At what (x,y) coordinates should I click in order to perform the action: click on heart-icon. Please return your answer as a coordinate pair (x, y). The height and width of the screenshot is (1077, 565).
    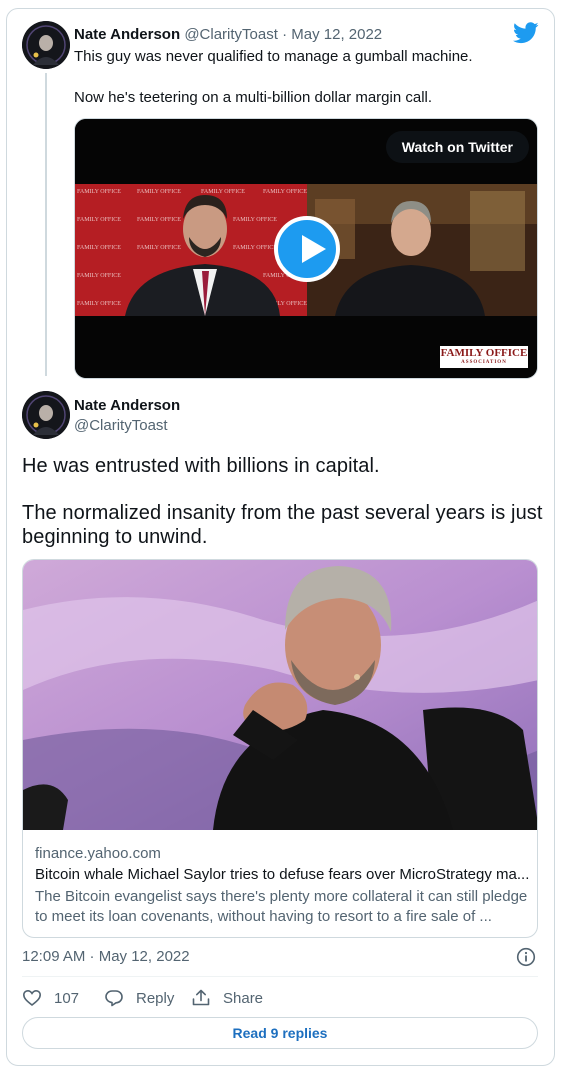
    Looking at the image, I should click on (32, 998).